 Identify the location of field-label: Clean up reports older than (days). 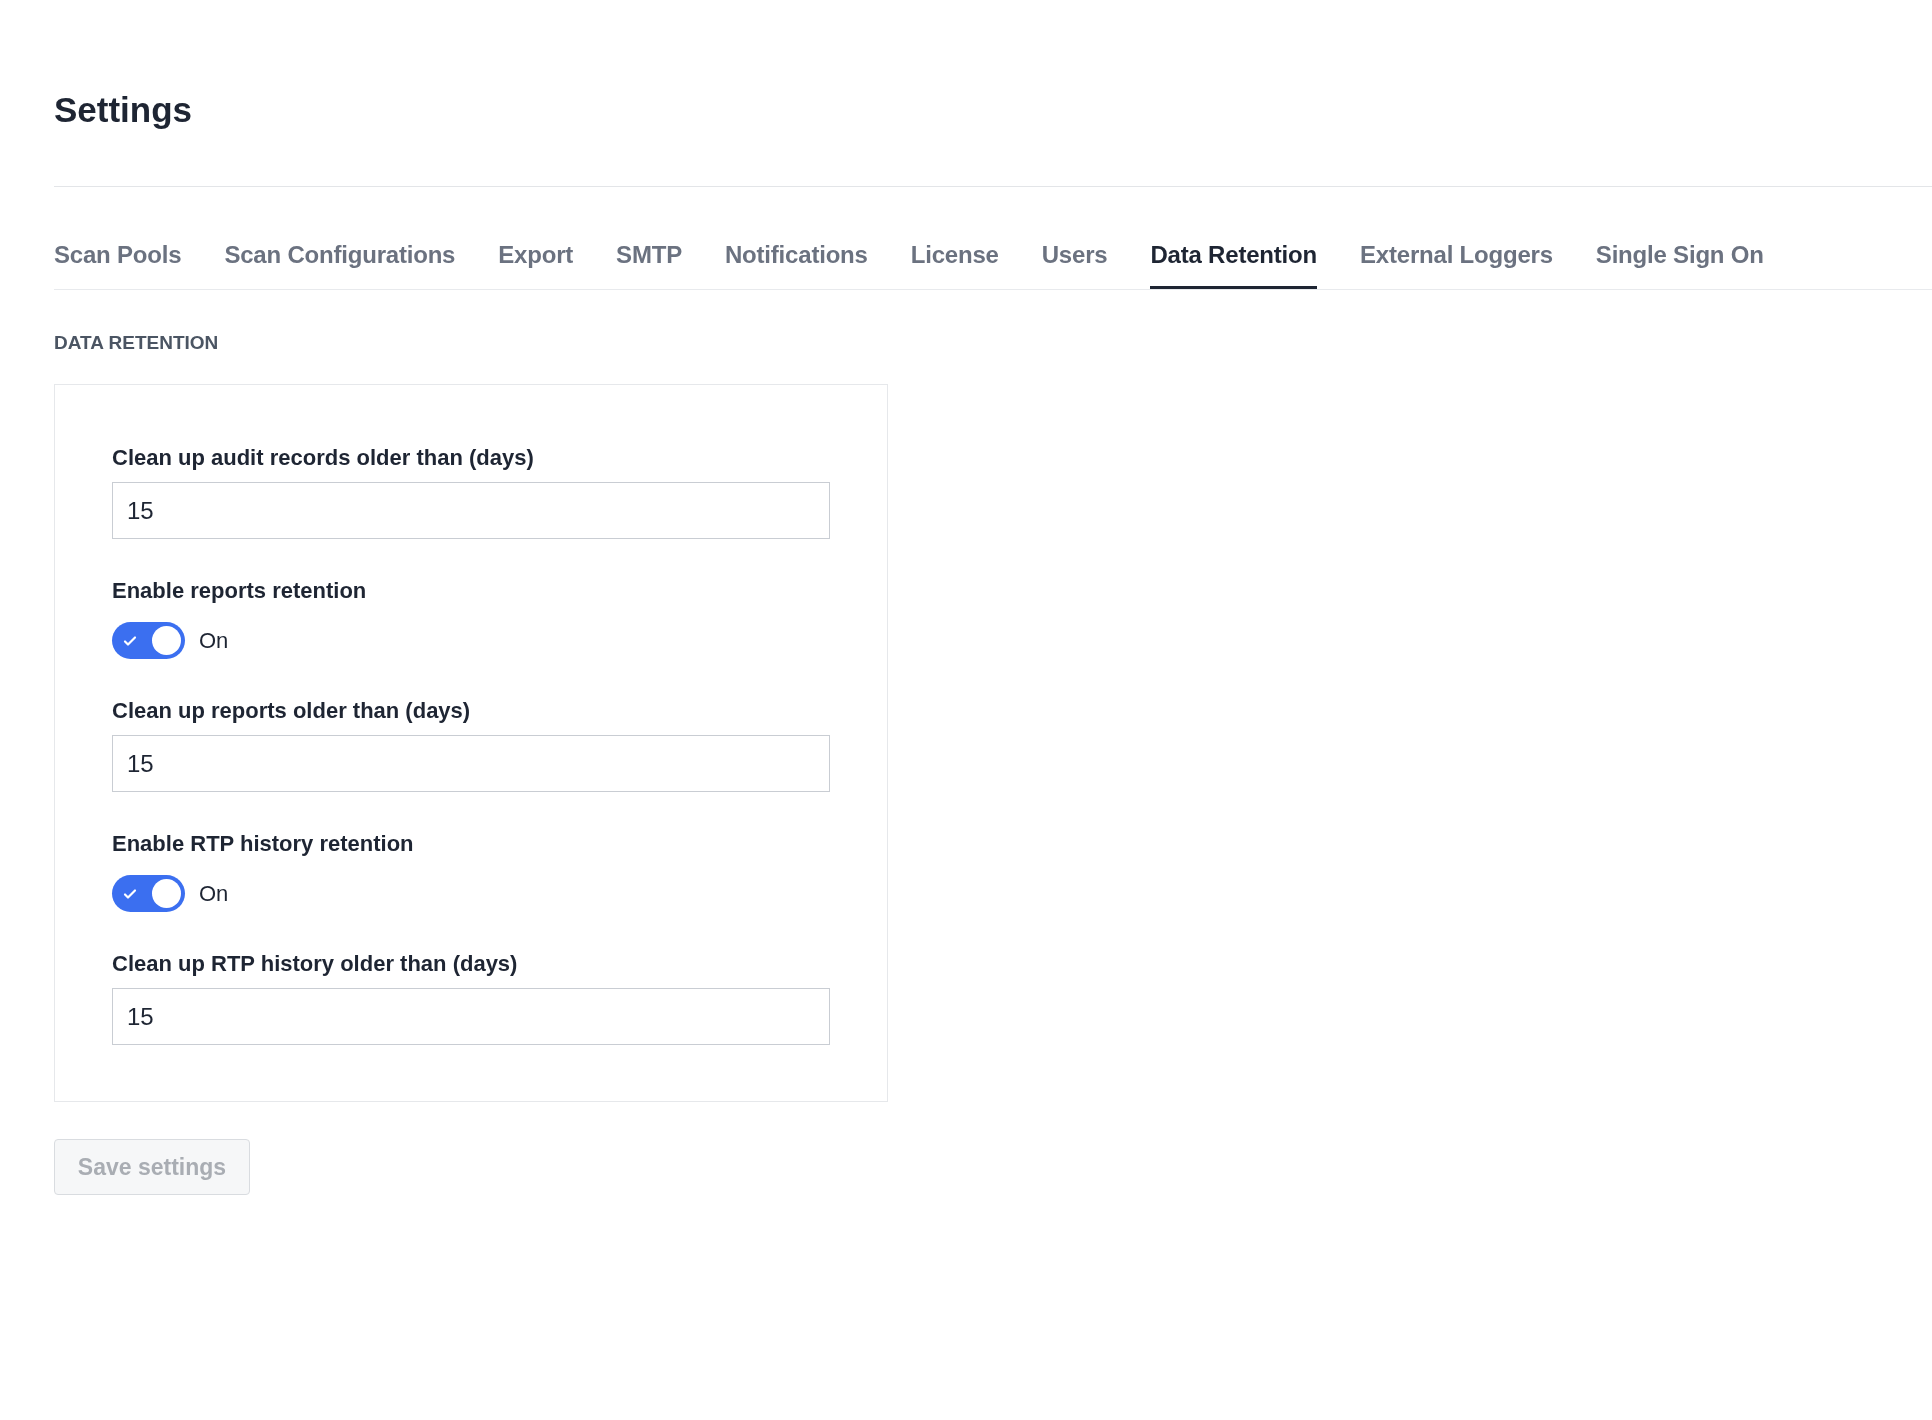
(292, 711).